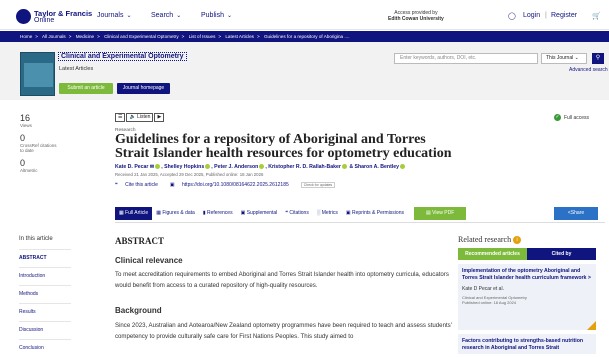 The width and height of the screenshot is (609, 357). I want to click on tab-metrics: ░ Metrics, so click(327, 213).